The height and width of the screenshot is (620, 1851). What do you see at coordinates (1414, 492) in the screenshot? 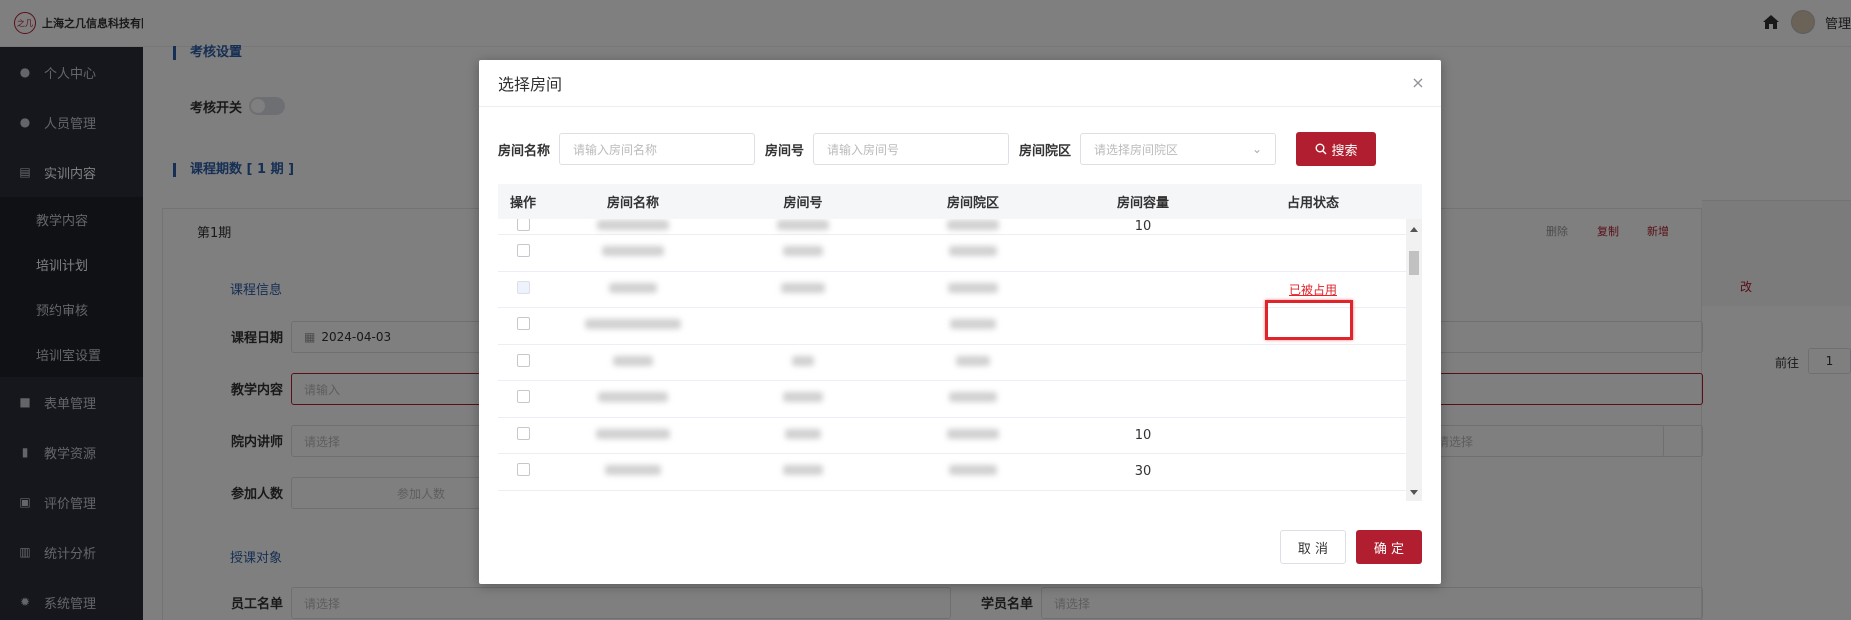
I see `scroll-down-icon` at bounding box center [1414, 492].